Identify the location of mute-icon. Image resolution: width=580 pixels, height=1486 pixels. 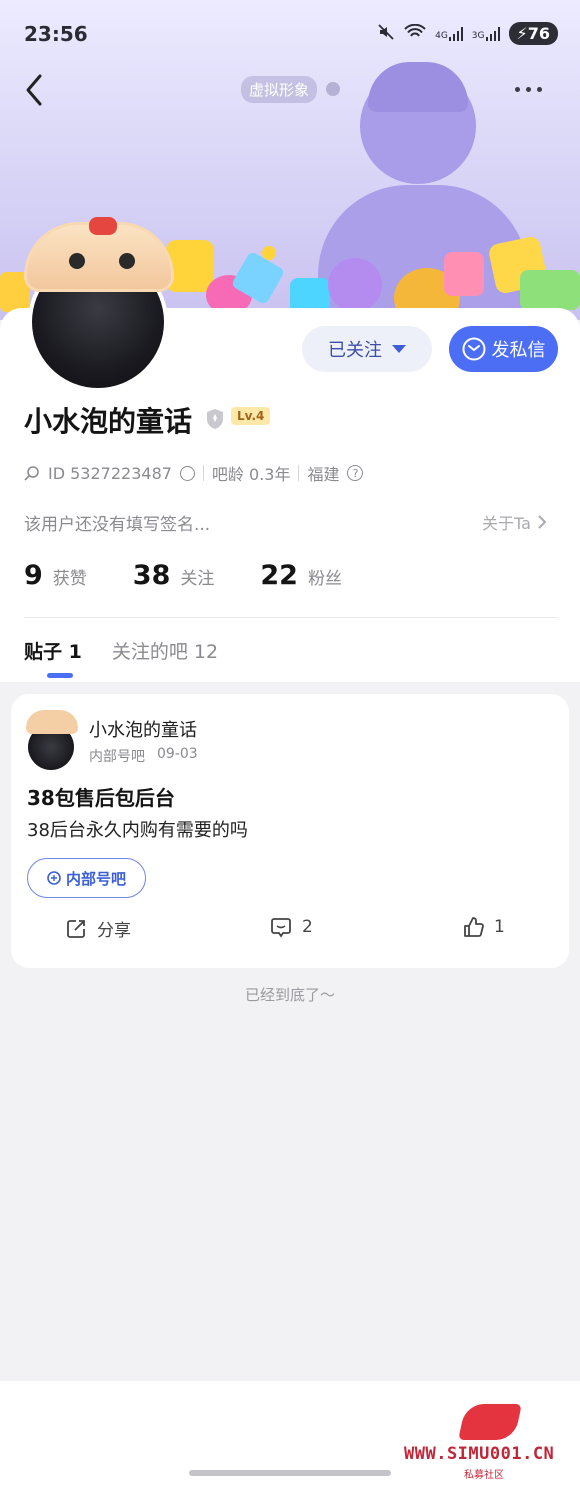
(386, 34).